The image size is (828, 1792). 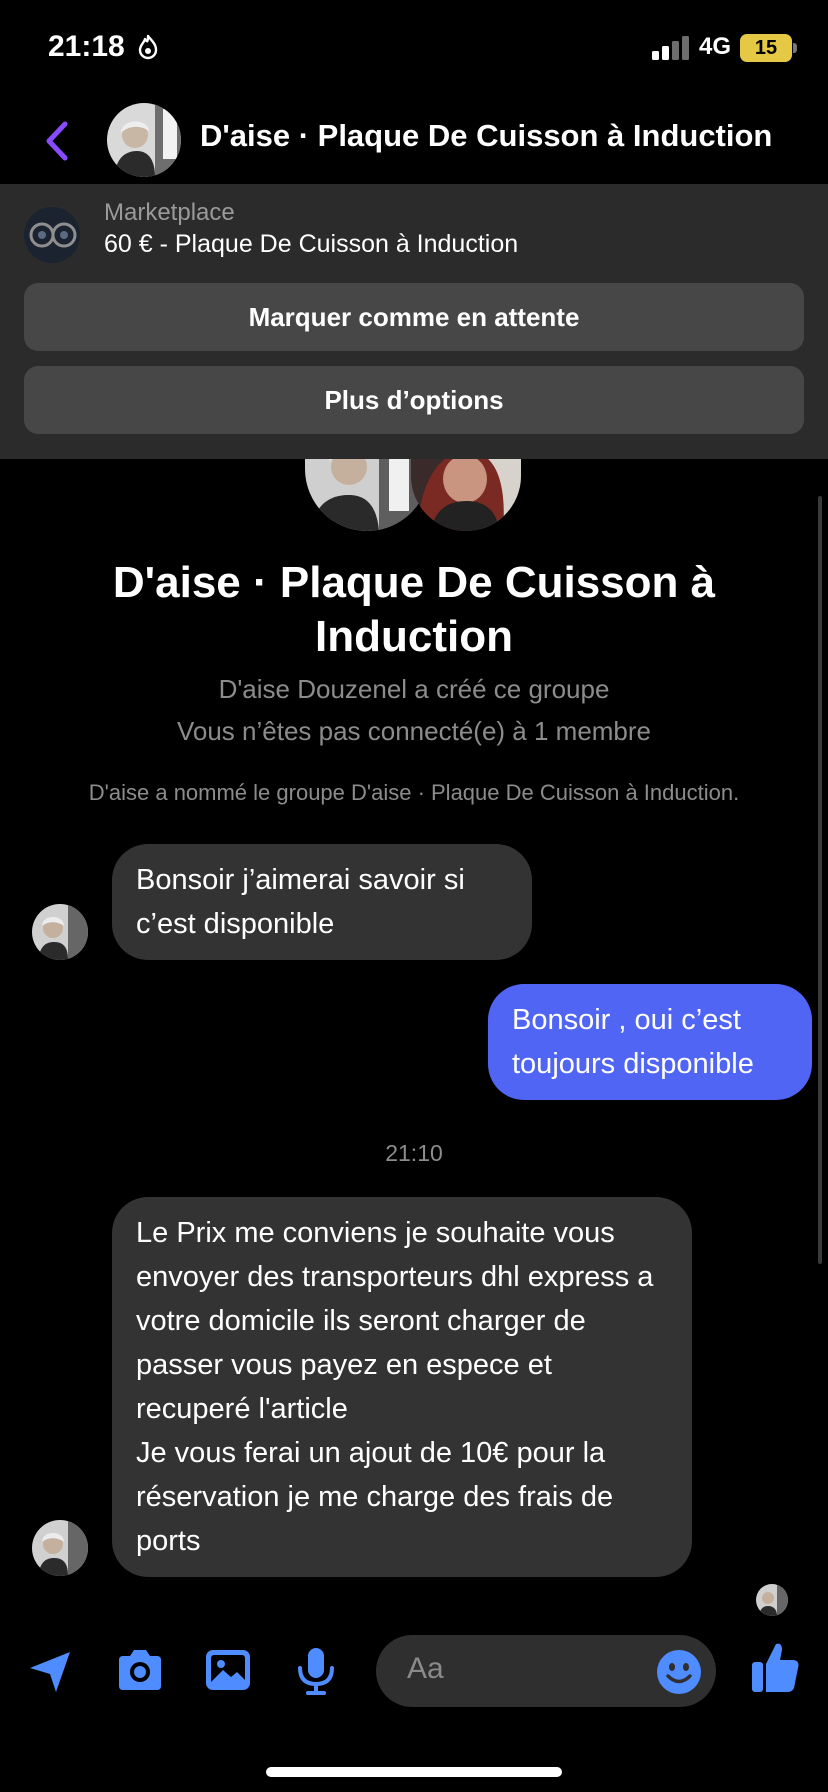 What do you see at coordinates (715, 46) in the screenshot?
I see `network-type: 4G` at bounding box center [715, 46].